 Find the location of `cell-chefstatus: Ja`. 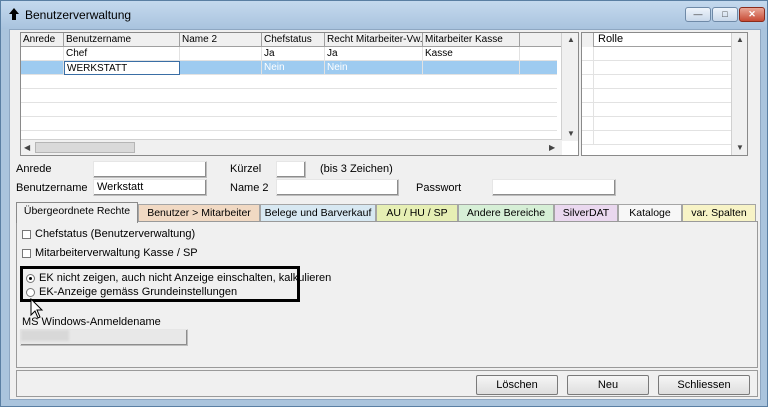

cell-chefstatus: Ja is located at coordinates (293, 54).